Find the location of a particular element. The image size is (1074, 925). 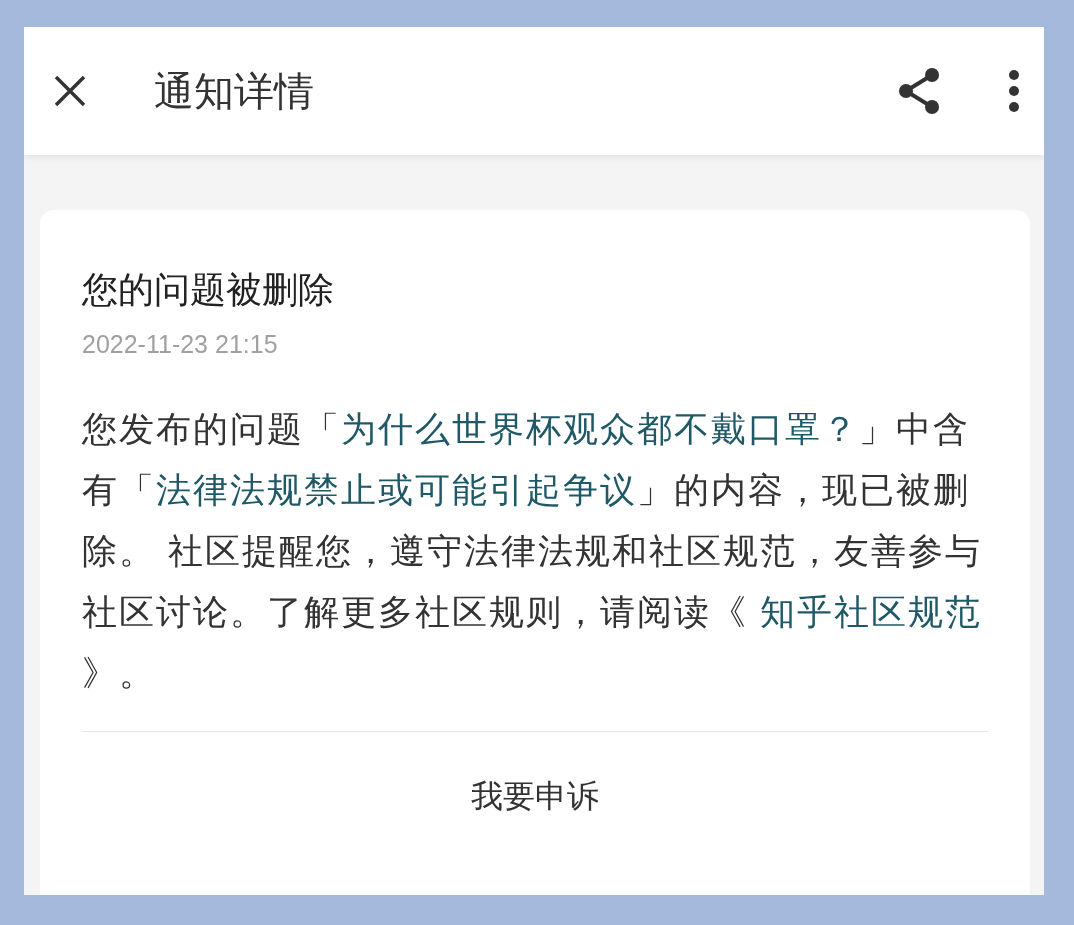

page-title: 通知详情 is located at coordinates (234, 91).